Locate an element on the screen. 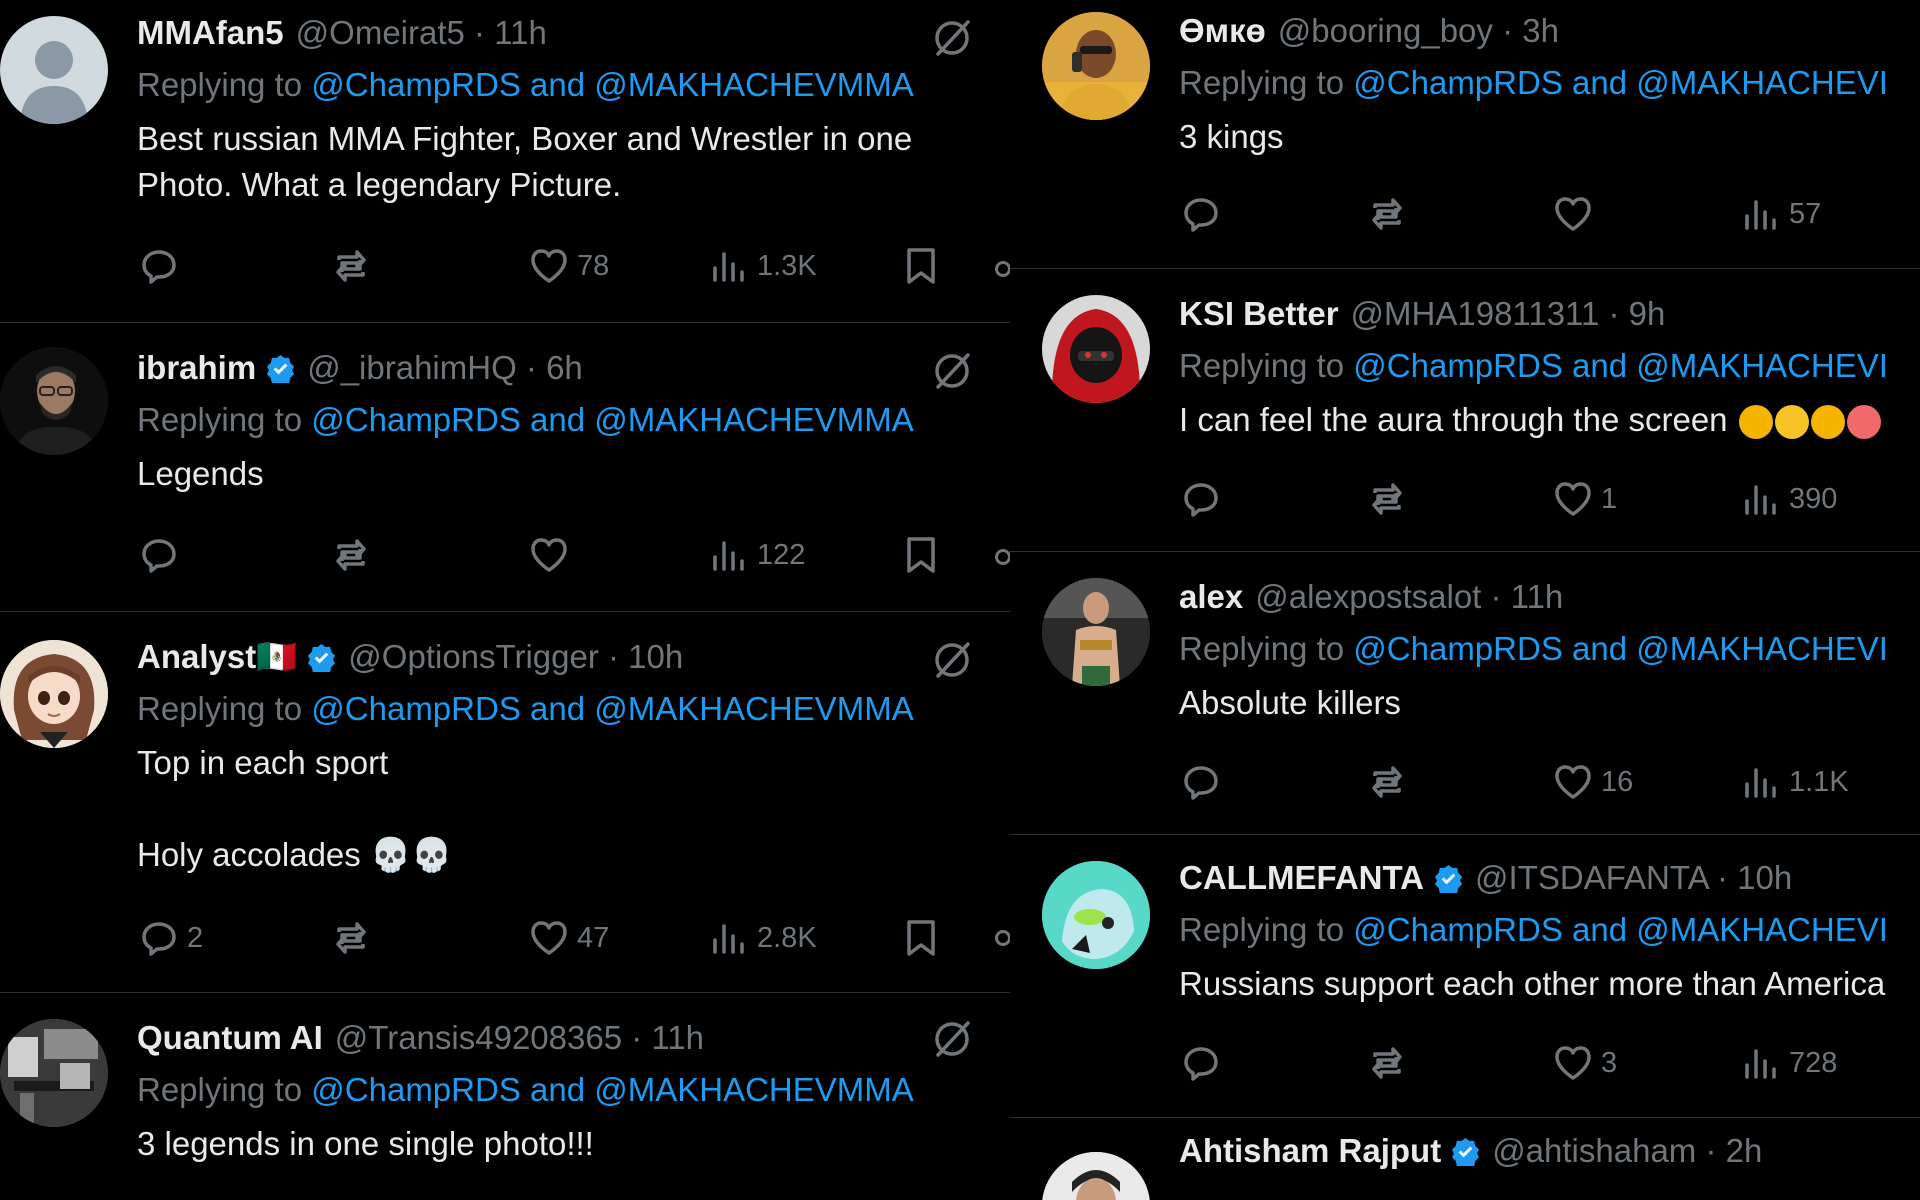 Image resolution: width=1920 pixels, height=1200 pixels. tweet-text: Top in each sport Holy accolades 💀💀 is located at coordinates (295, 808).